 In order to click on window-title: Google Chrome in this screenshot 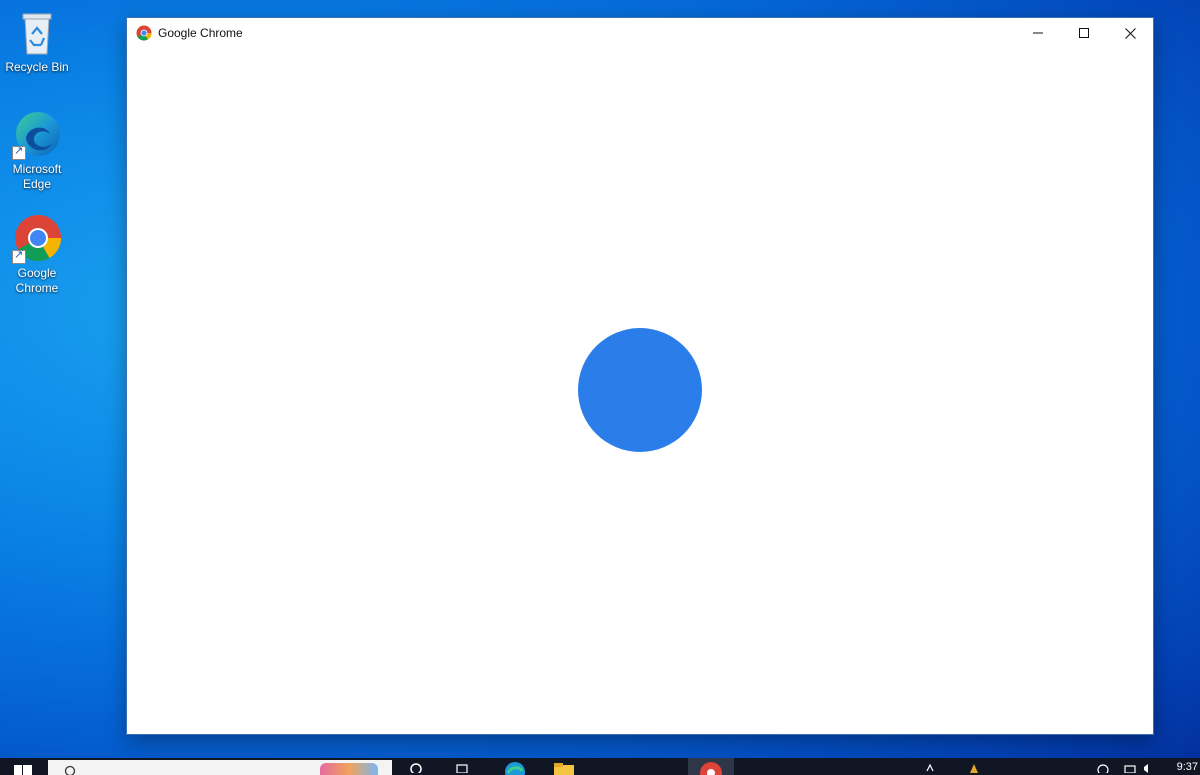, I will do `click(200, 33)`.